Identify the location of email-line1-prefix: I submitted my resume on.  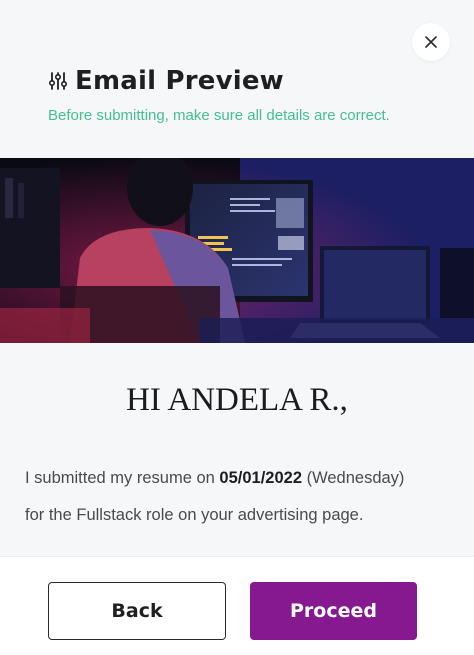
(122, 478).